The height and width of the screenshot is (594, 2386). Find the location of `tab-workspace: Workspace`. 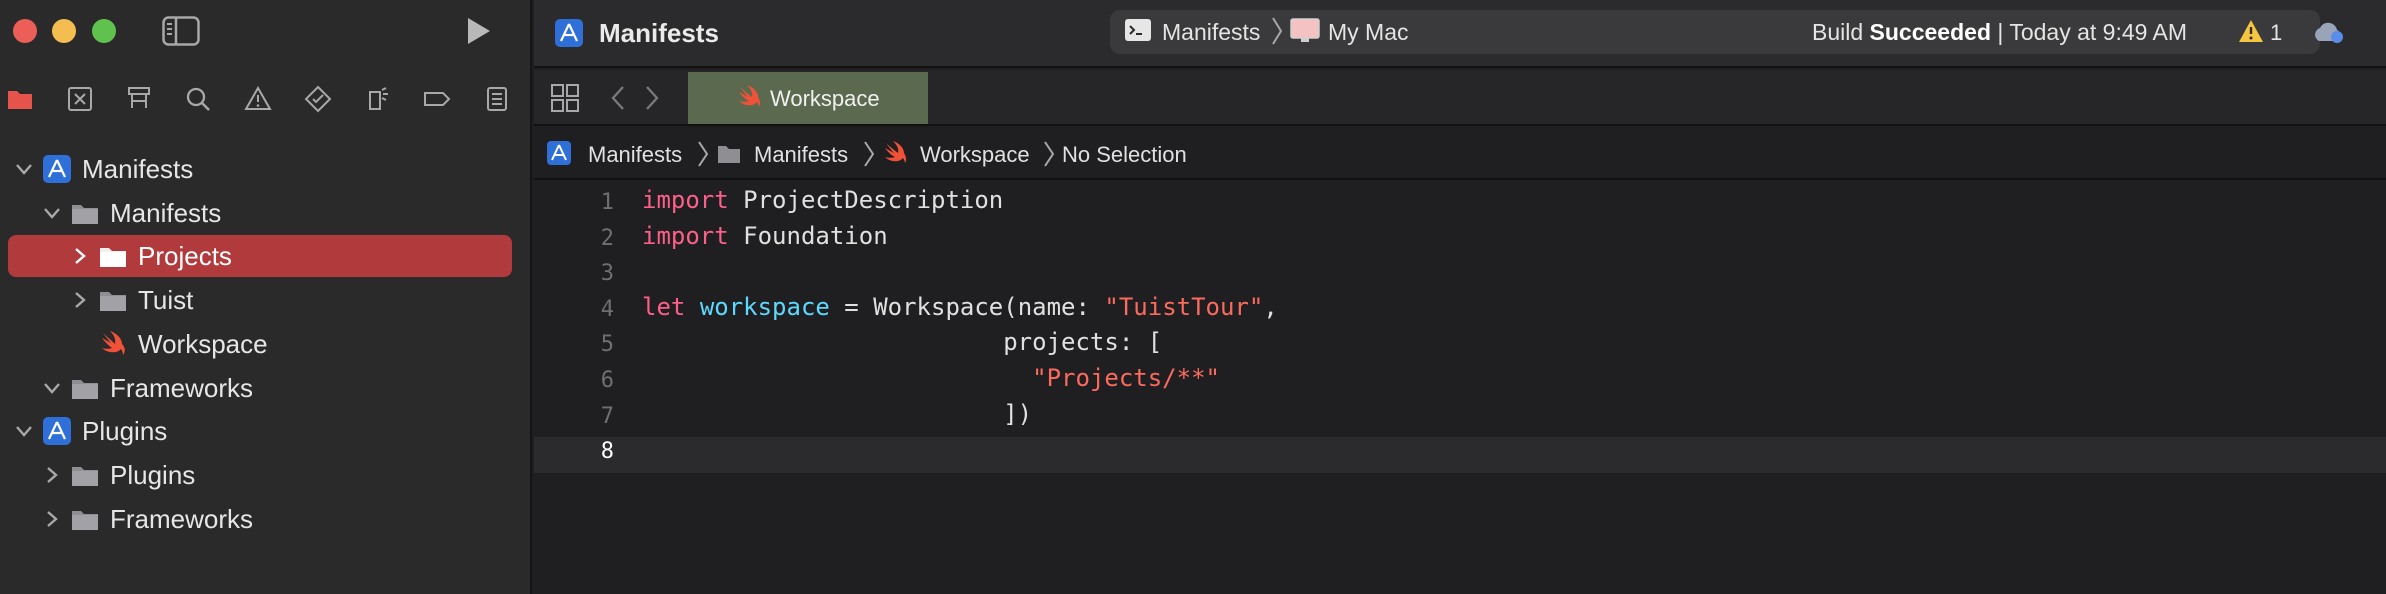

tab-workspace: Workspace is located at coordinates (808, 98).